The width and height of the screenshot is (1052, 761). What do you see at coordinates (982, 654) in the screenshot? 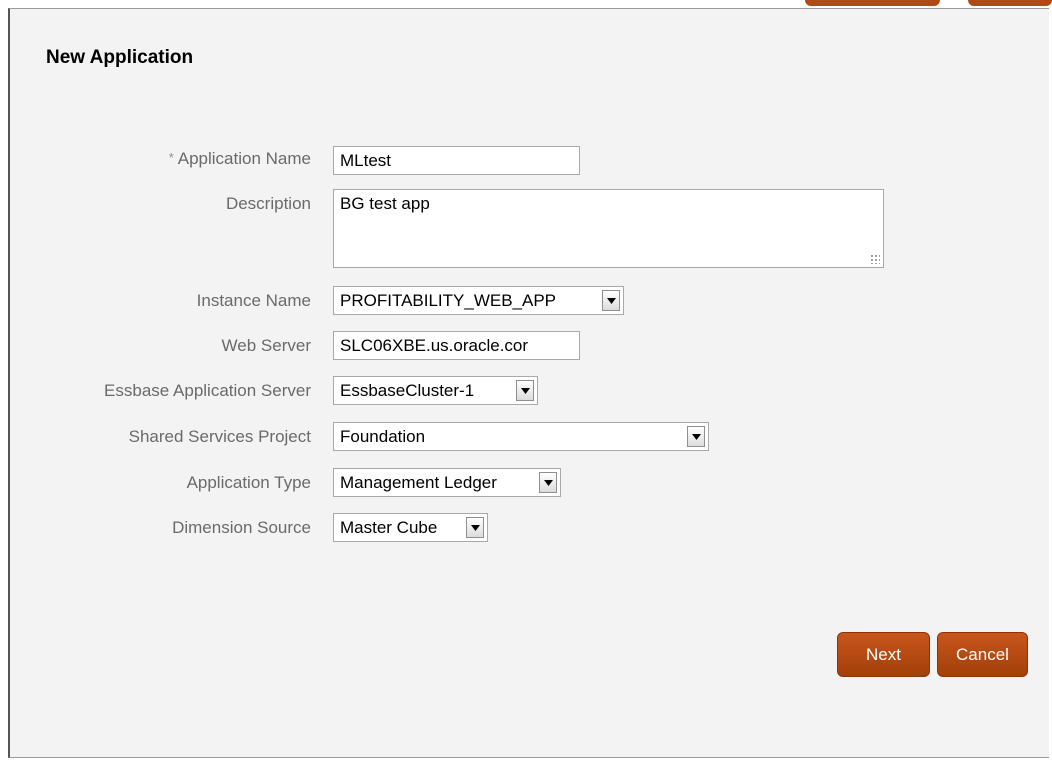
I see `cancel-button: Cancel` at bounding box center [982, 654].